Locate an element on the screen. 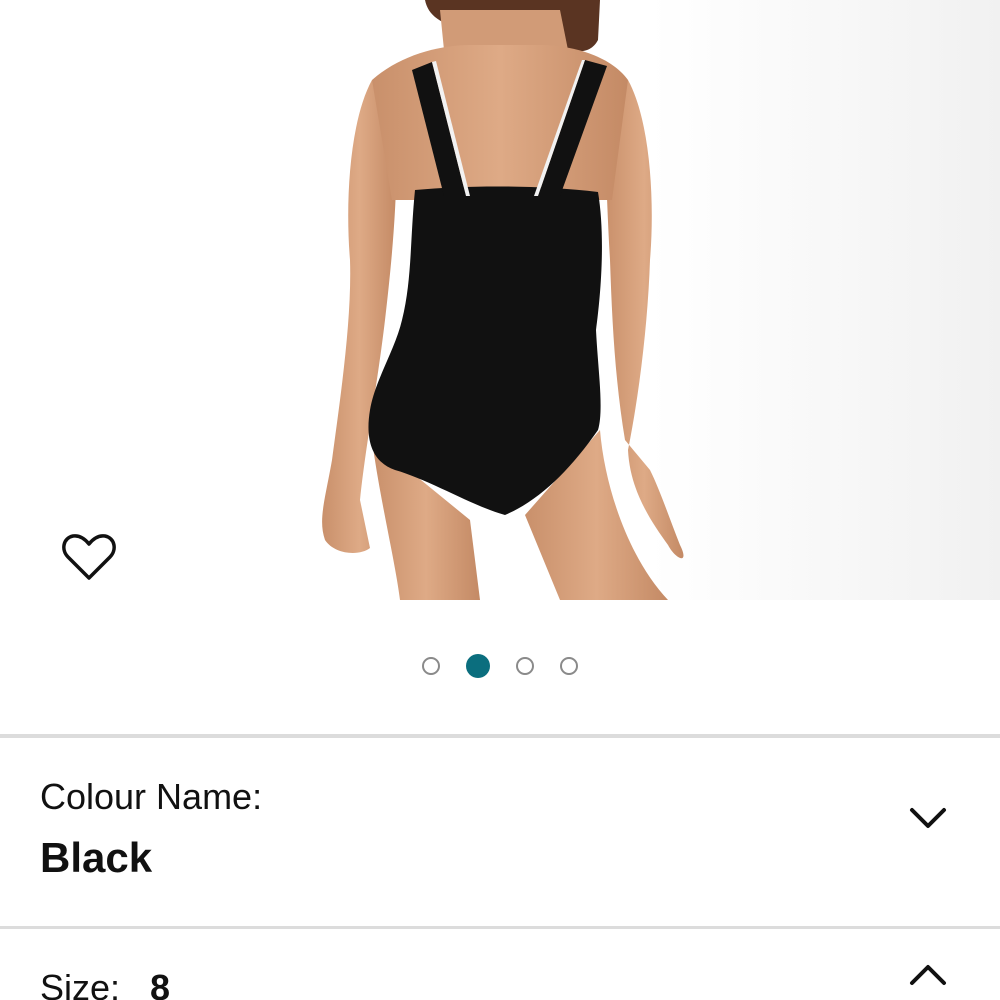 The height and width of the screenshot is (1000, 1000). chevron-up-icon is located at coordinates (928, 975).